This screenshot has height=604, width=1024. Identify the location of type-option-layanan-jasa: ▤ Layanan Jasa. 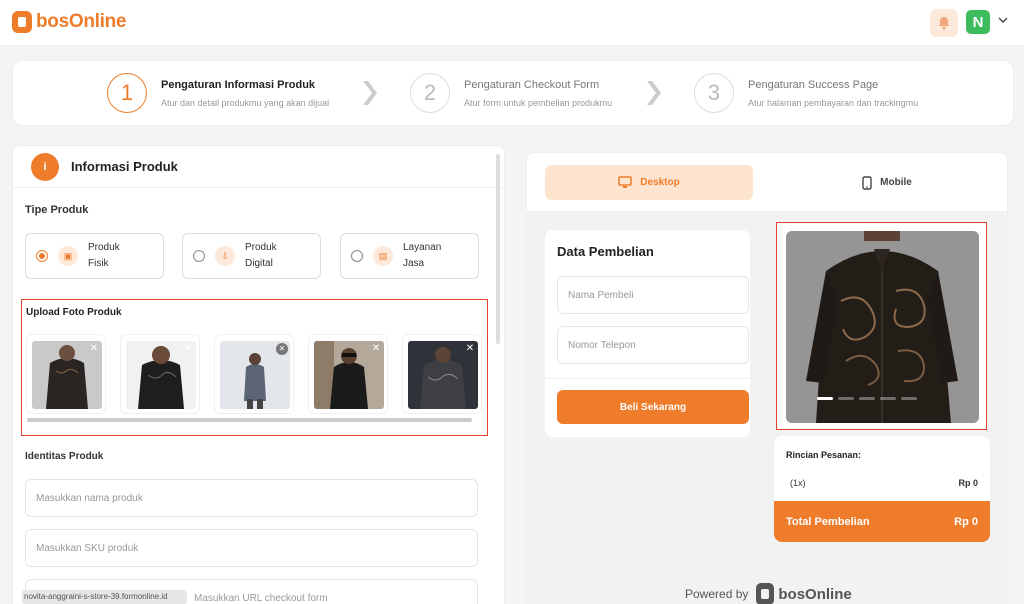
(409, 256).